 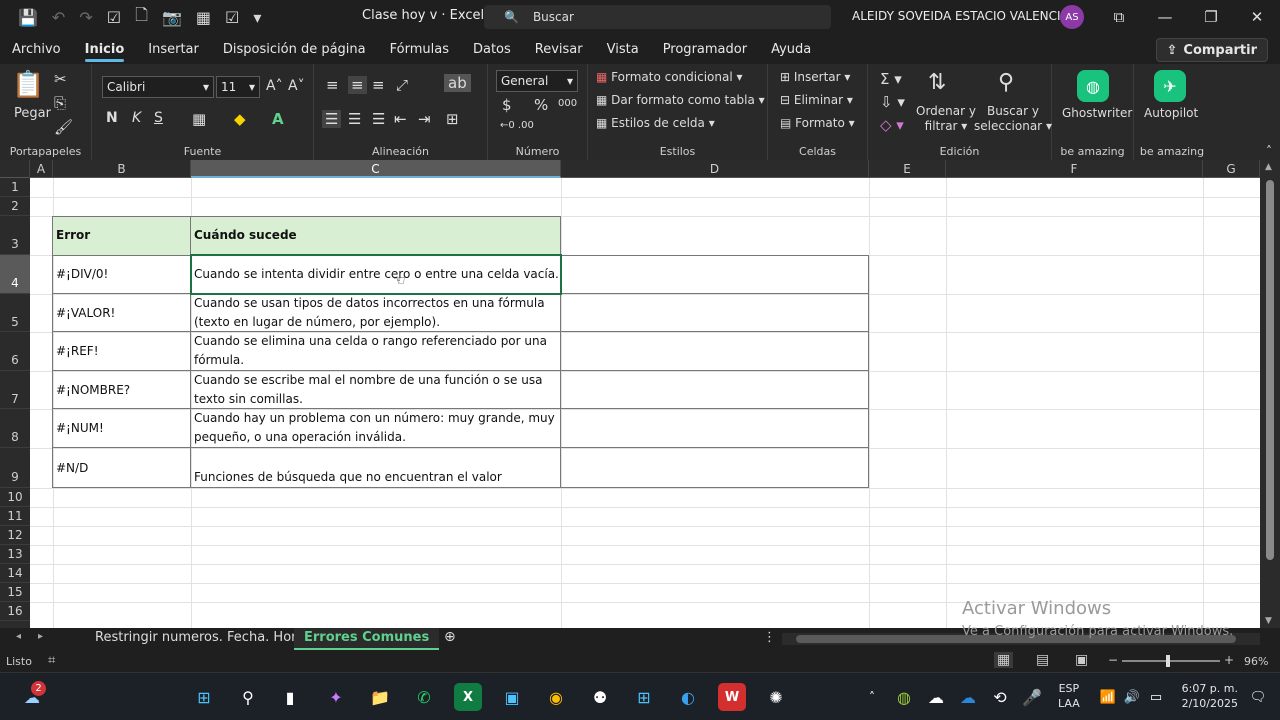 What do you see at coordinates (537, 81) in the screenshot?
I see `number-format-select: General ▾` at bounding box center [537, 81].